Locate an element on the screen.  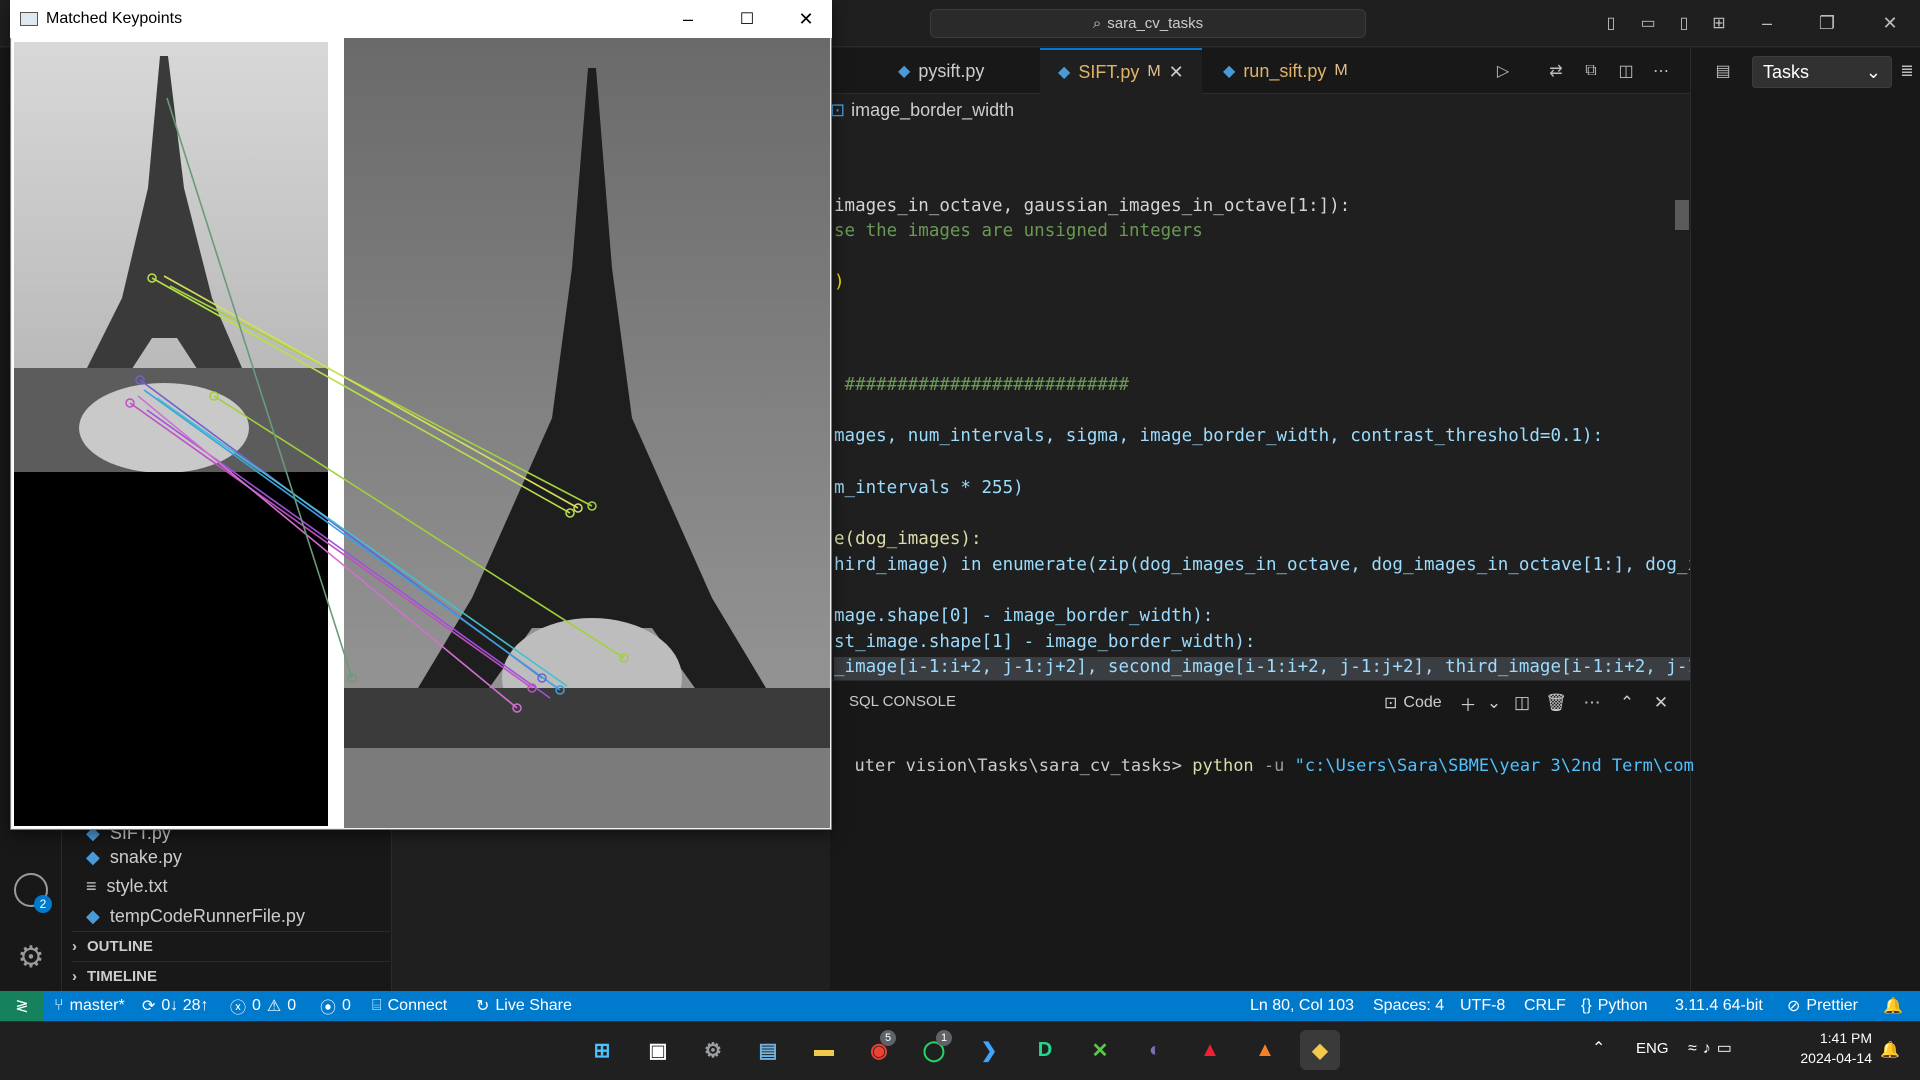
live-share-label: Live Share is located at coordinates (533, 1005).